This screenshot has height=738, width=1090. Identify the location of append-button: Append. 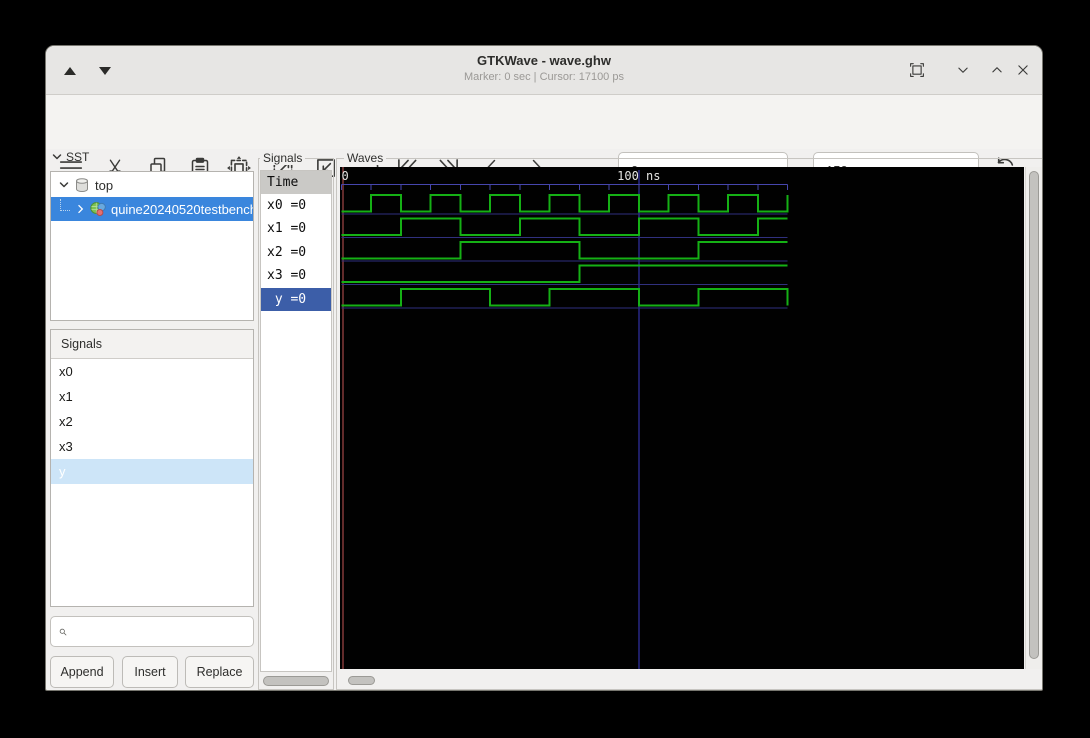
(82, 672).